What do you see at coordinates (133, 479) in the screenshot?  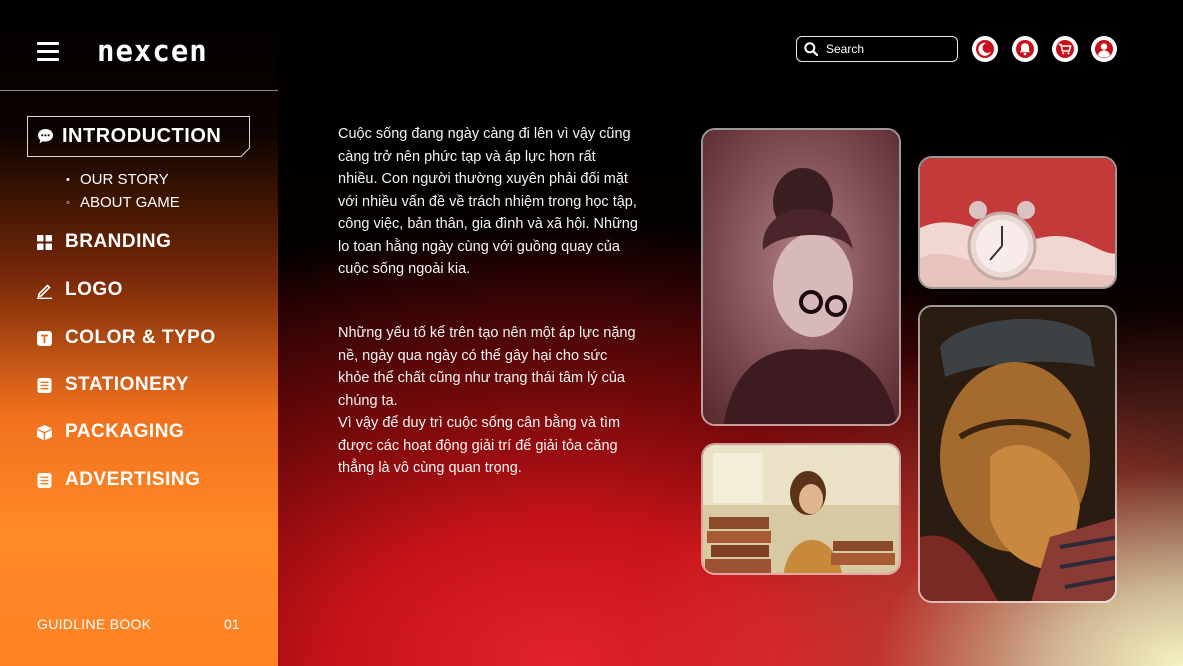 I see `nav-item-label: ADVERTISING` at bounding box center [133, 479].